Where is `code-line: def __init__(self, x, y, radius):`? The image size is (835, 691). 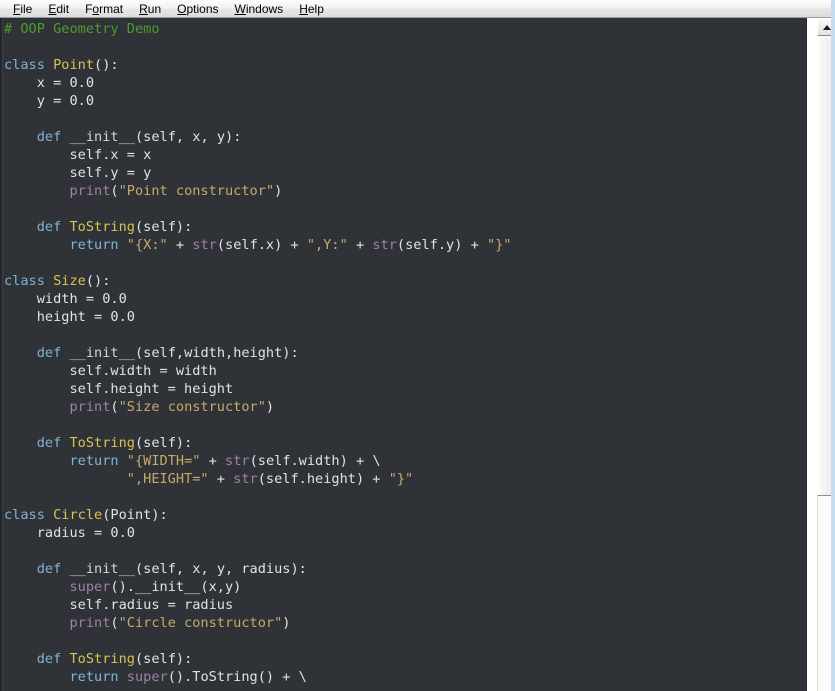
code-line: def __init__(self, x, y, radius): is located at coordinates (405, 569).